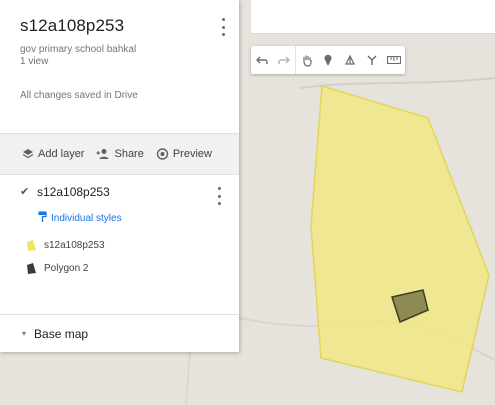 Image resolution: width=495 pixels, height=405 pixels. What do you see at coordinates (103, 154) in the screenshot?
I see `add-person-icon` at bounding box center [103, 154].